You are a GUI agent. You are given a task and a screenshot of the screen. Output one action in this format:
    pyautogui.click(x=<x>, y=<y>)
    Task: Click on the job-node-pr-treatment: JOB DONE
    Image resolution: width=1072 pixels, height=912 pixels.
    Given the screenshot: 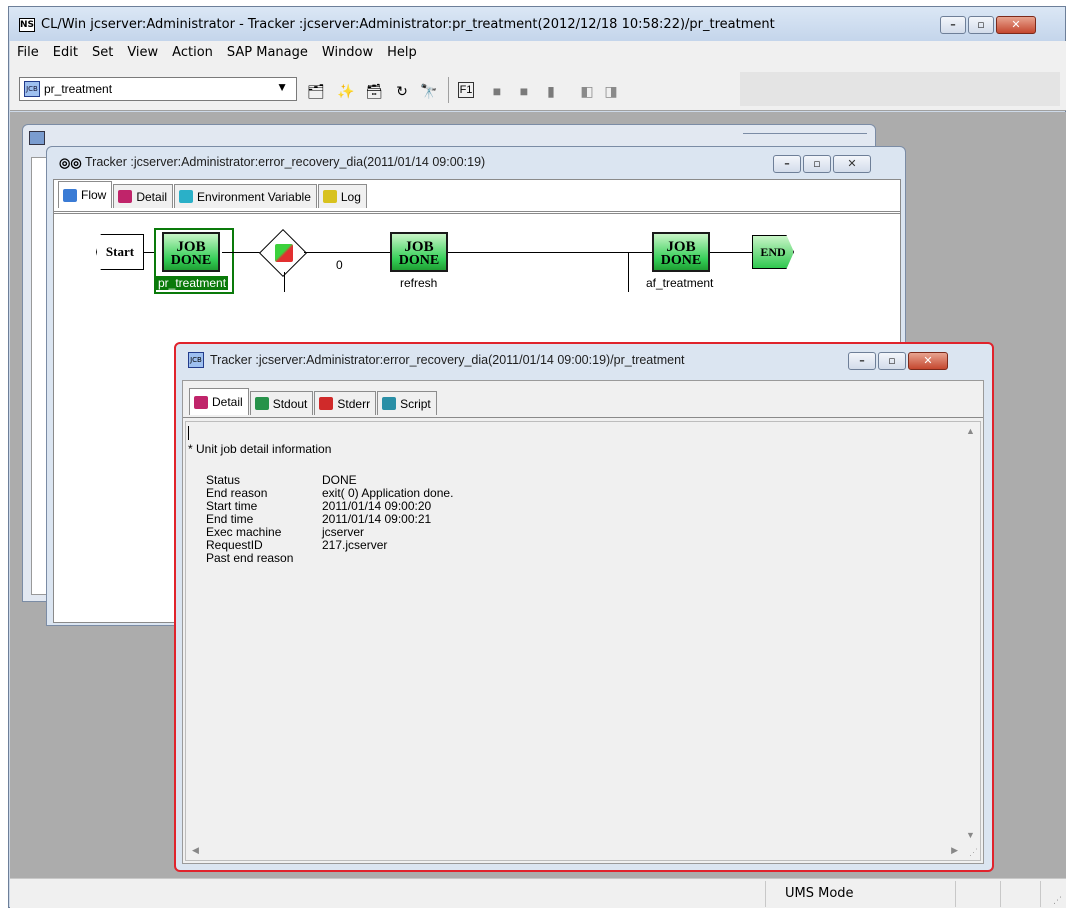 What is the action you would take?
    pyautogui.click(x=191, y=252)
    